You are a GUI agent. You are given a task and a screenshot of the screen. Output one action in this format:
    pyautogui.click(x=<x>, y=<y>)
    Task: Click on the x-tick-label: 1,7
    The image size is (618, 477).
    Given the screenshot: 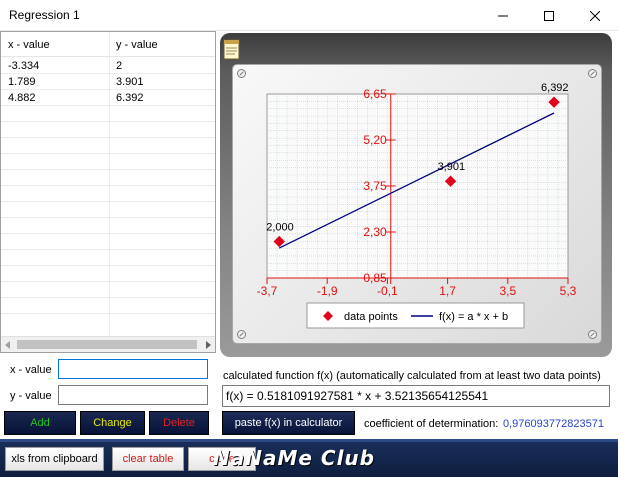 What is the action you would take?
    pyautogui.click(x=447, y=291)
    